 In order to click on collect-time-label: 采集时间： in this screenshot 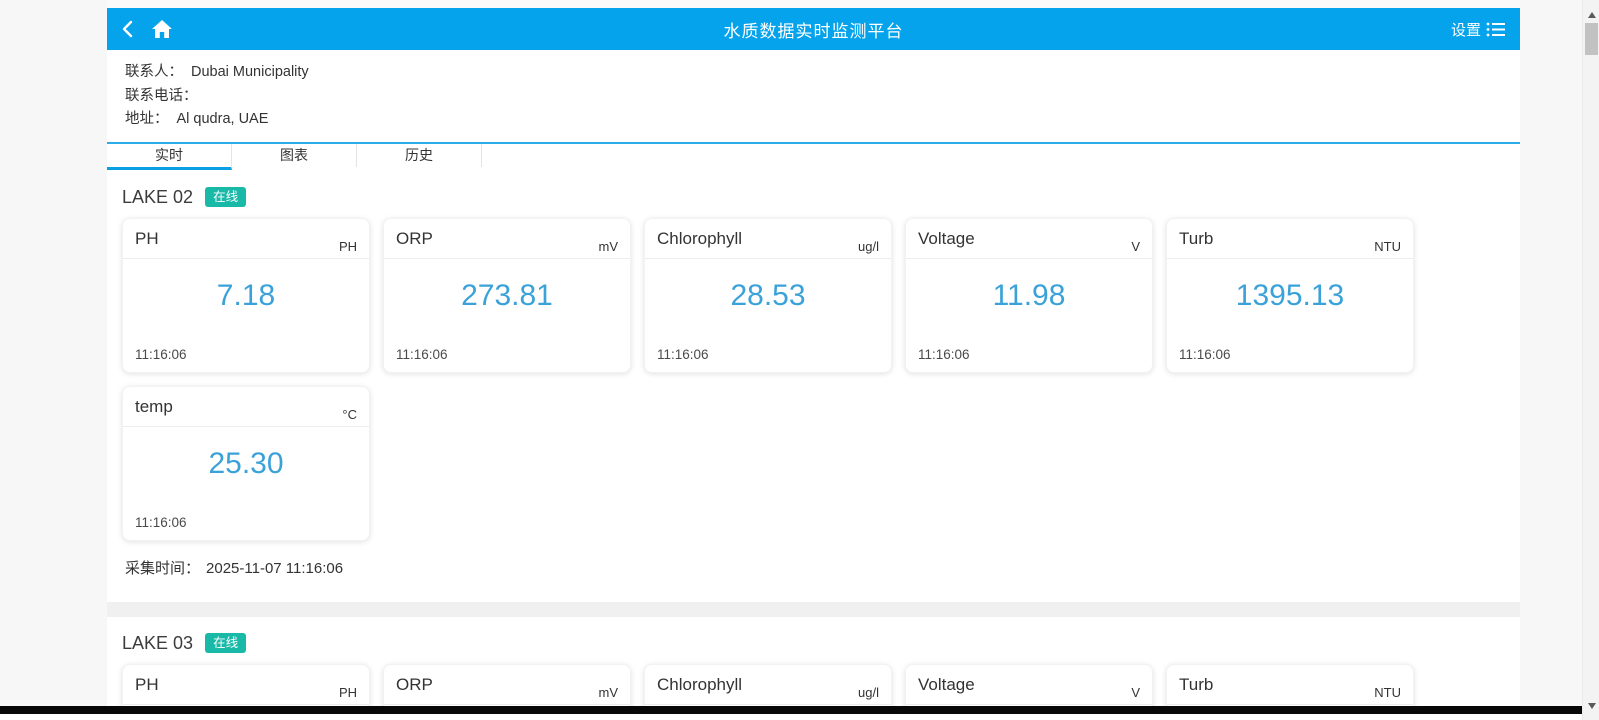, I will do `click(163, 568)`.